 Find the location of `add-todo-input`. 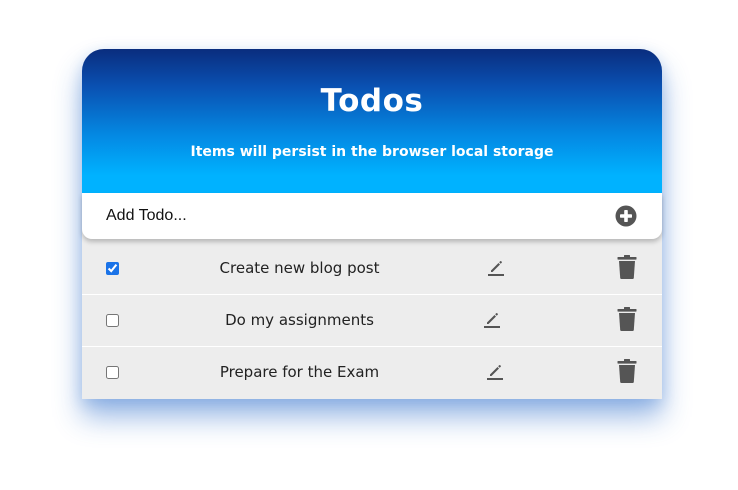

add-todo-input is located at coordinates (344, 216).